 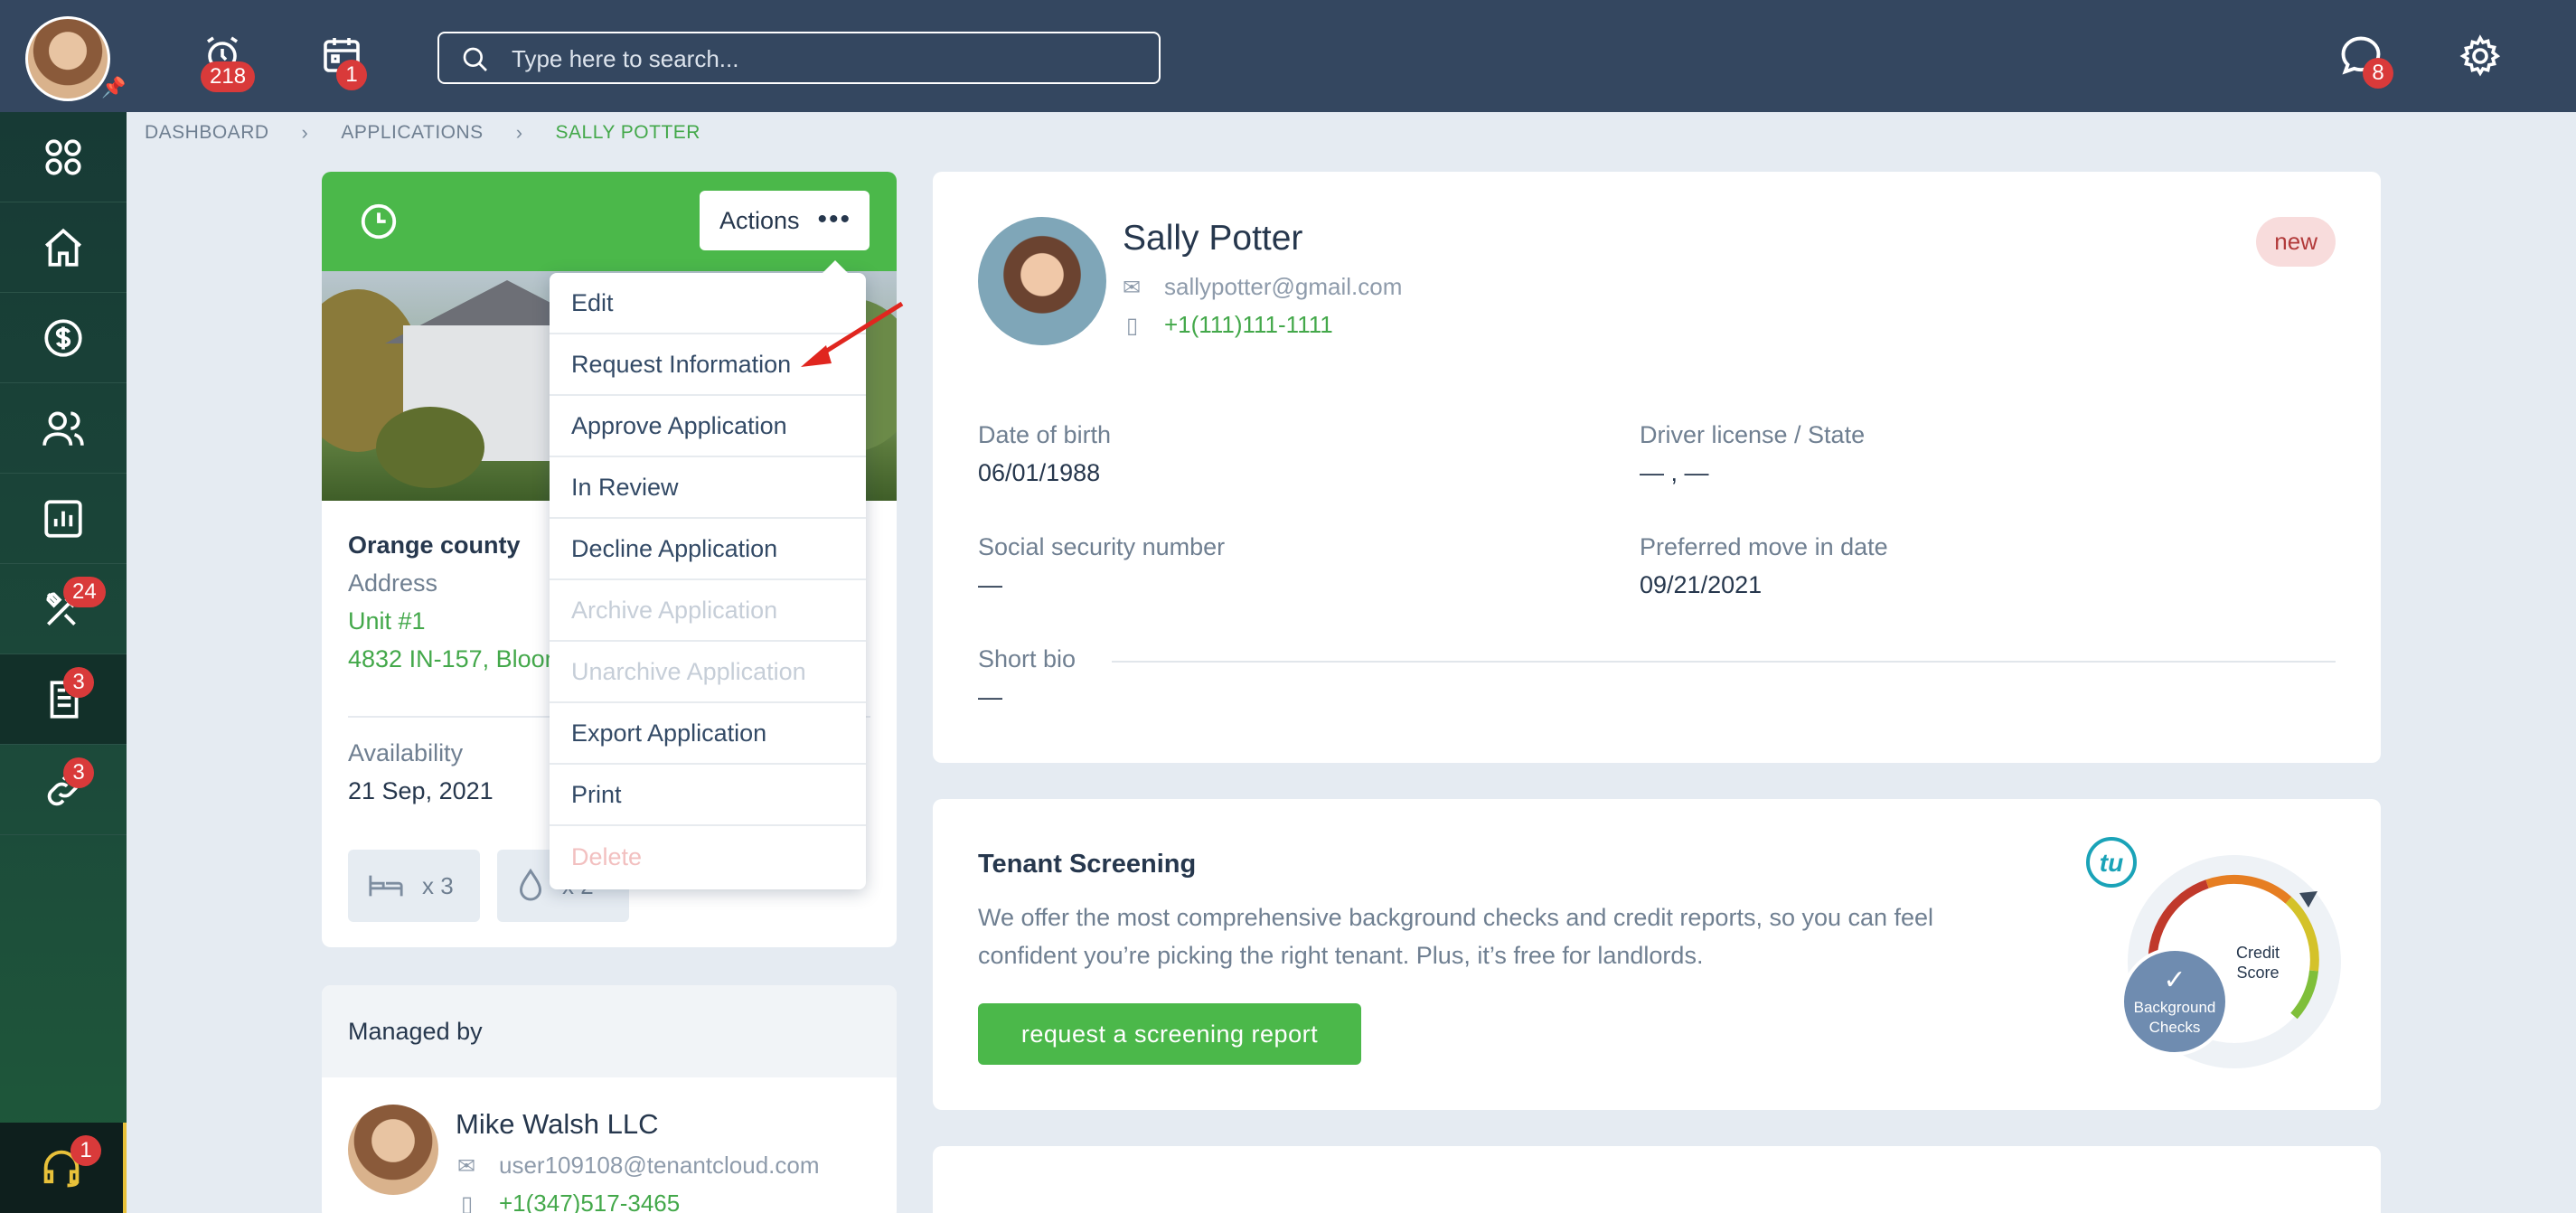 I want to click on menu-item-approve-application: Approve Application, so click(x=708, y=426).